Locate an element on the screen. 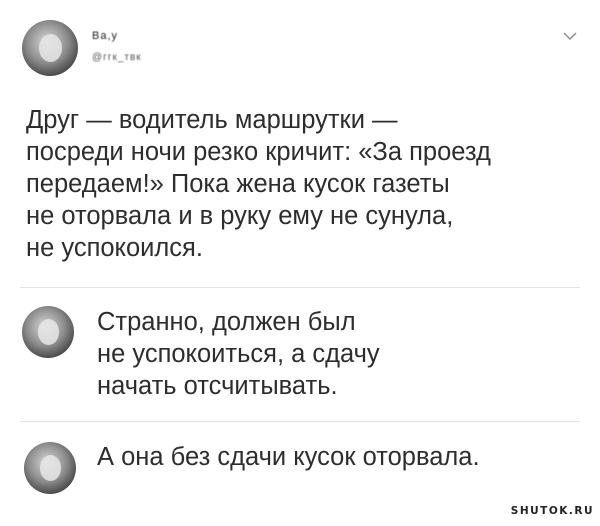  reply-text: А она без сдачи кусок оторвала. is located at coordinates (288, 457).